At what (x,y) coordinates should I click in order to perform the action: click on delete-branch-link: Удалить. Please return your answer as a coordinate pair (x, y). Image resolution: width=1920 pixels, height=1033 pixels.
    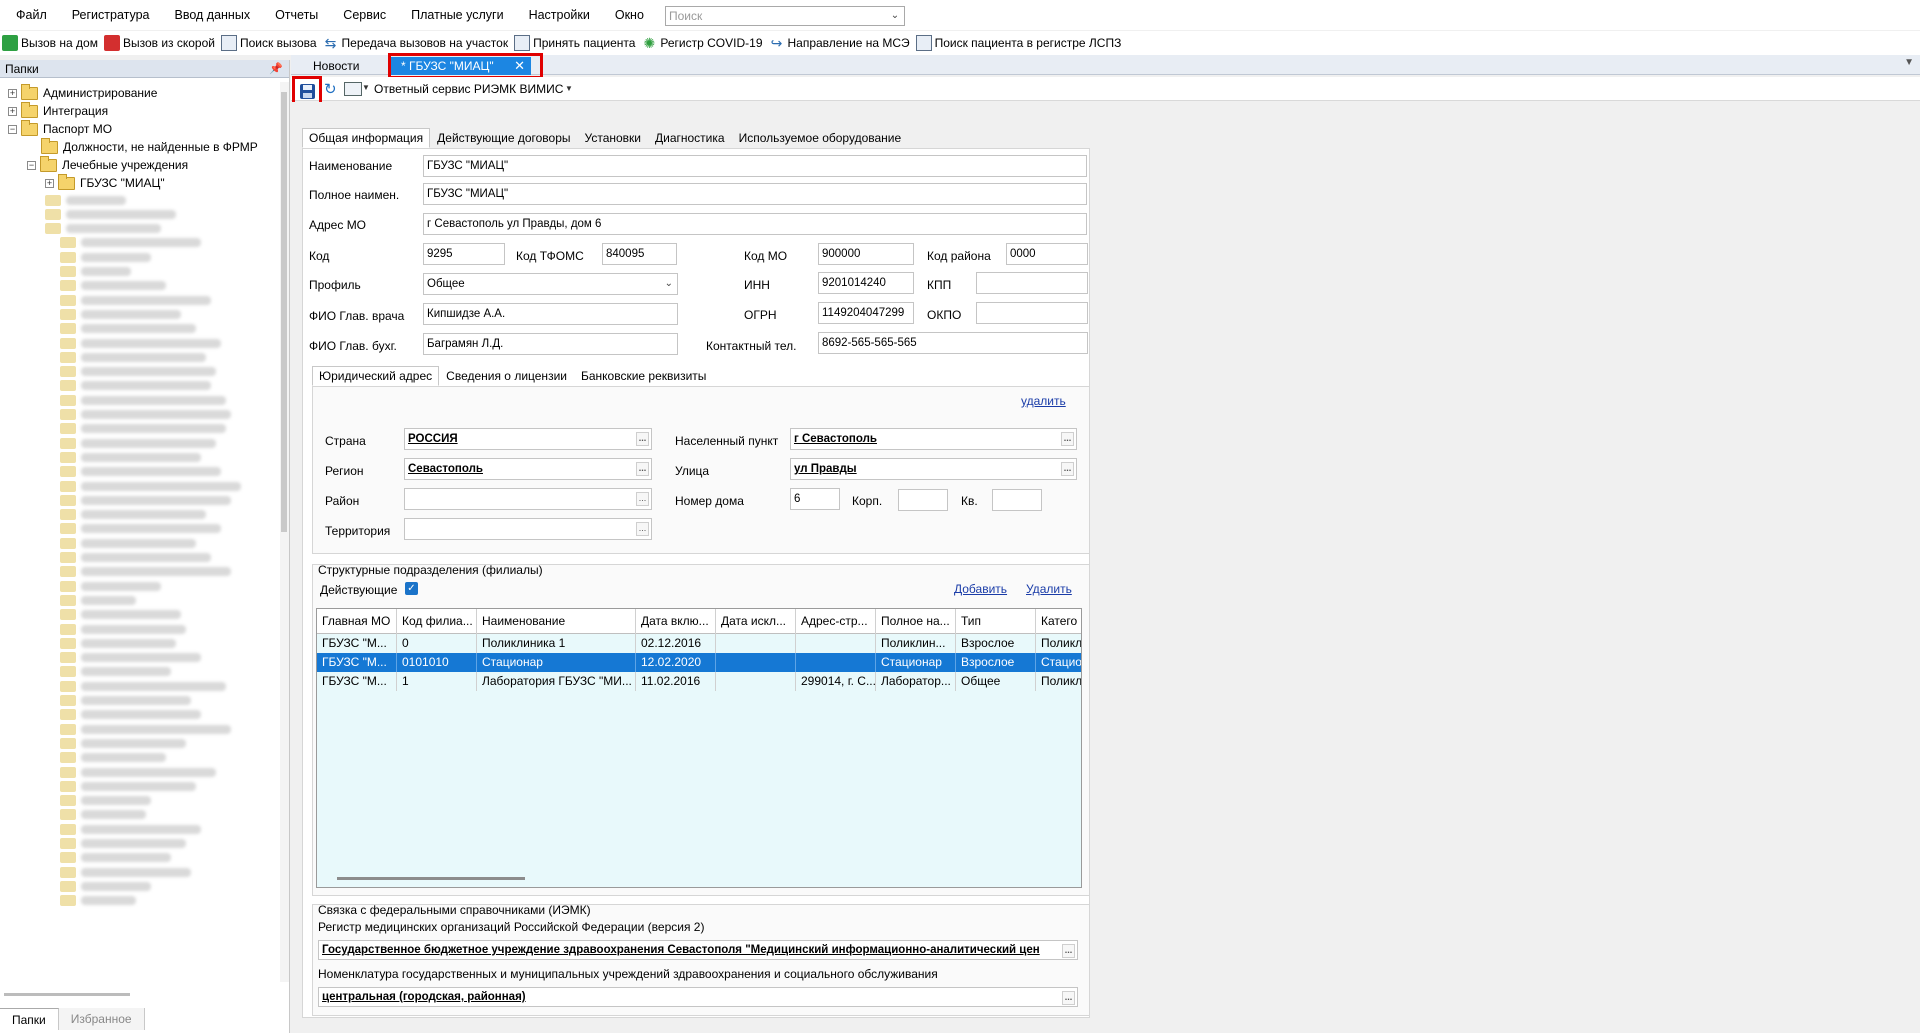
    Looking at the image, I should click on (1049, 589).